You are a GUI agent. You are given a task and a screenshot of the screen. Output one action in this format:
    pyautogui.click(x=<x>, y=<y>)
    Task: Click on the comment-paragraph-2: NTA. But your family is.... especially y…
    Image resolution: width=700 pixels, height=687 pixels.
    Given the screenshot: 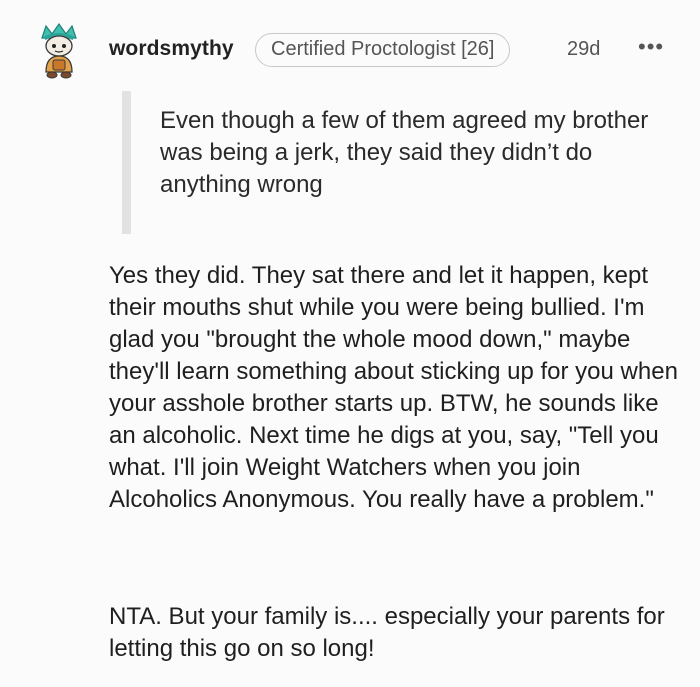 What is the action you would take?
    pyautogui.click(x=387, y=632)
    